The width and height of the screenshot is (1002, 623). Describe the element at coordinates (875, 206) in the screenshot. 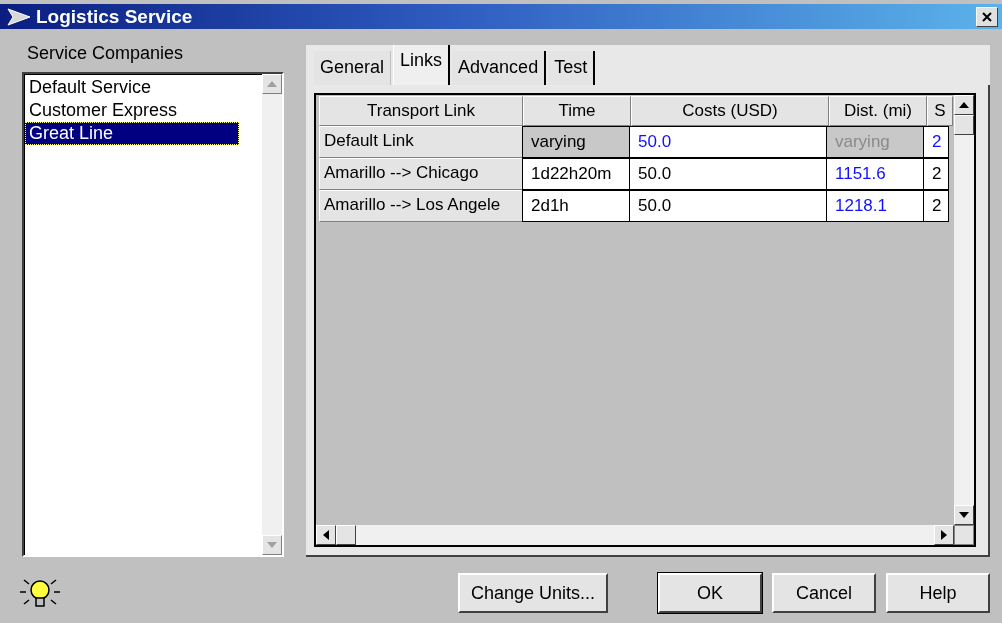

I see `table-cell: 1218.1` at that location.